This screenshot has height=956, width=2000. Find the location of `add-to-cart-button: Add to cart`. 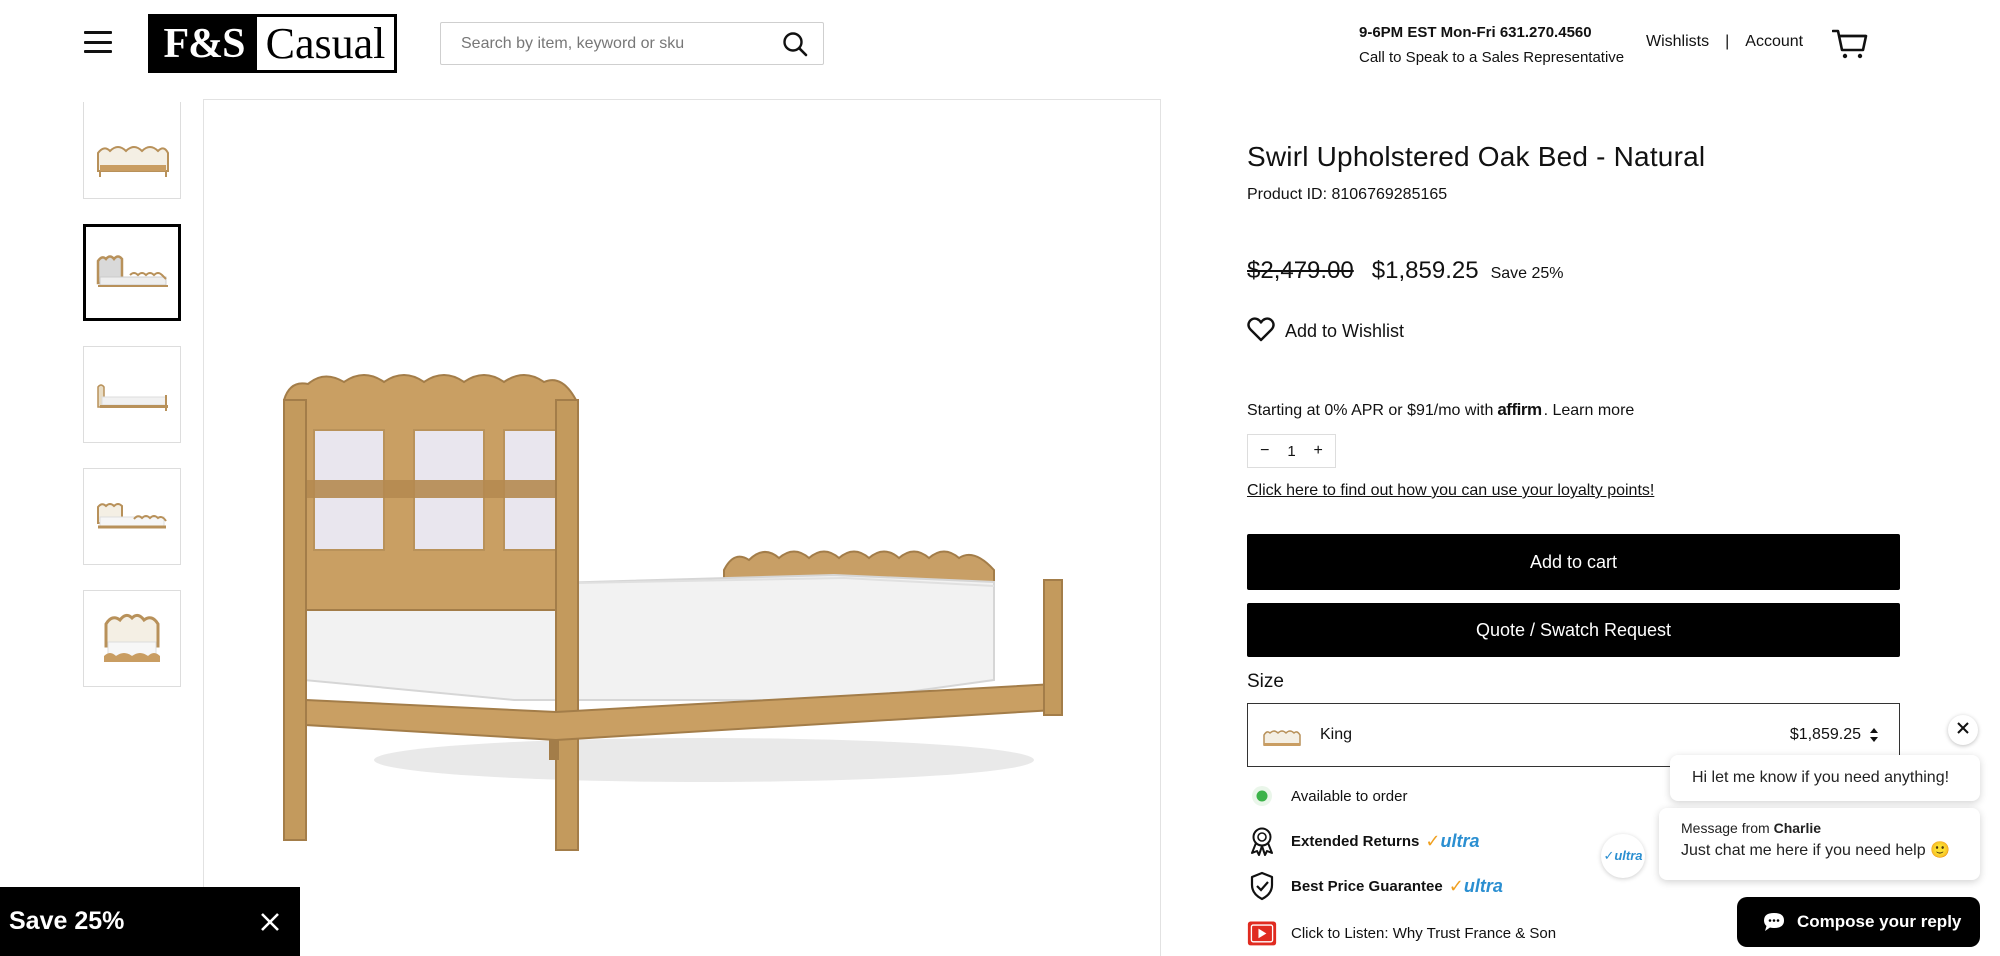

add-to-cart-button: Add to cart is located at coordinates (1573, 562).